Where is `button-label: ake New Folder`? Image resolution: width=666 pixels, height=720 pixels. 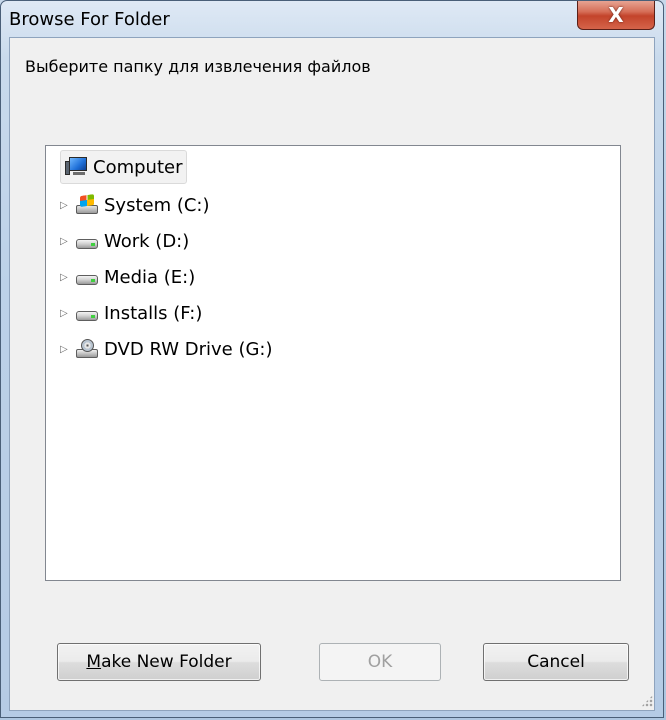
button-label: ake New Folder is located at coordinates (166, 662).